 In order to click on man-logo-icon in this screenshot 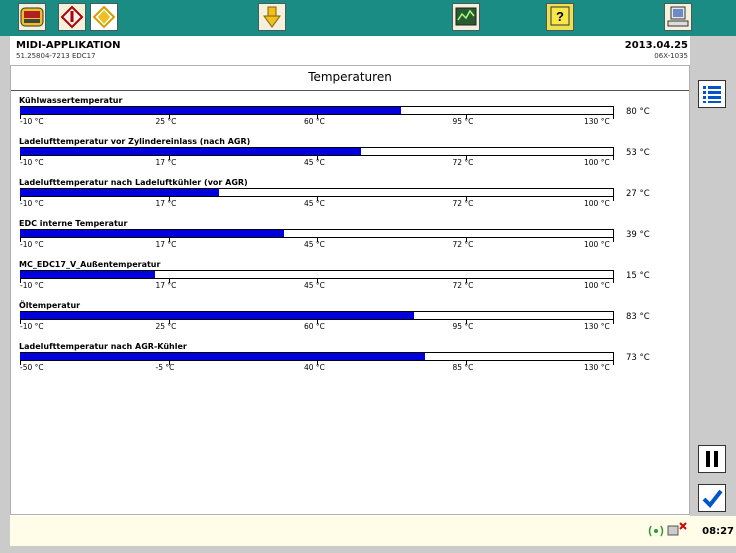, I will do `click(32, 17)`.